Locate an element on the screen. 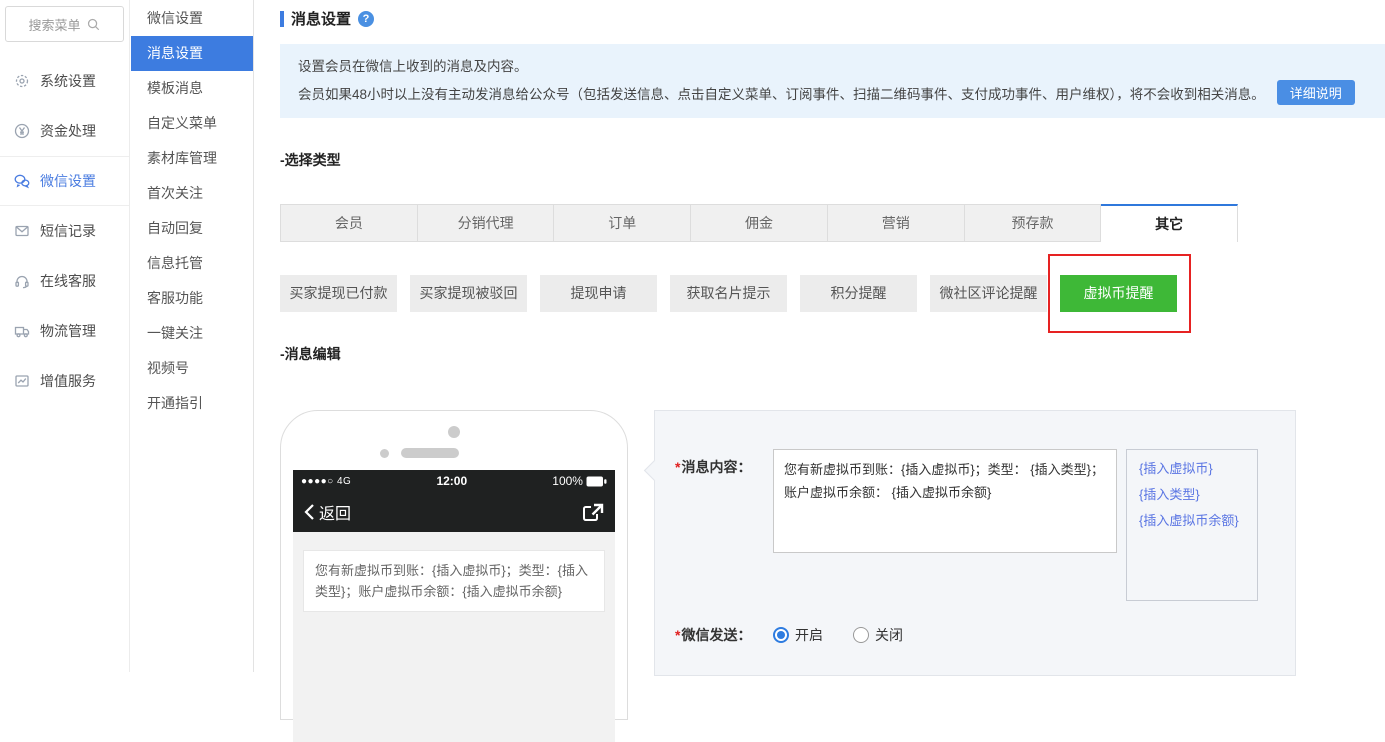  btn-points-reminder: 积分提醒 is located at coordinates (858, 293).